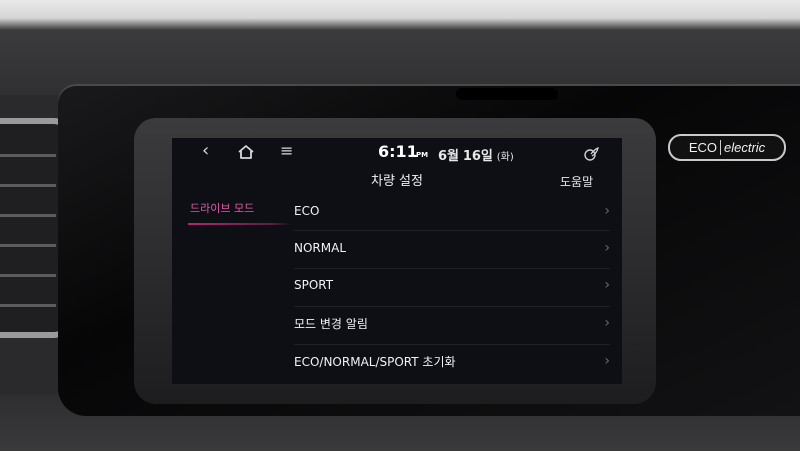  I want to click on page-title: 차량 설정, so click(397, 181).